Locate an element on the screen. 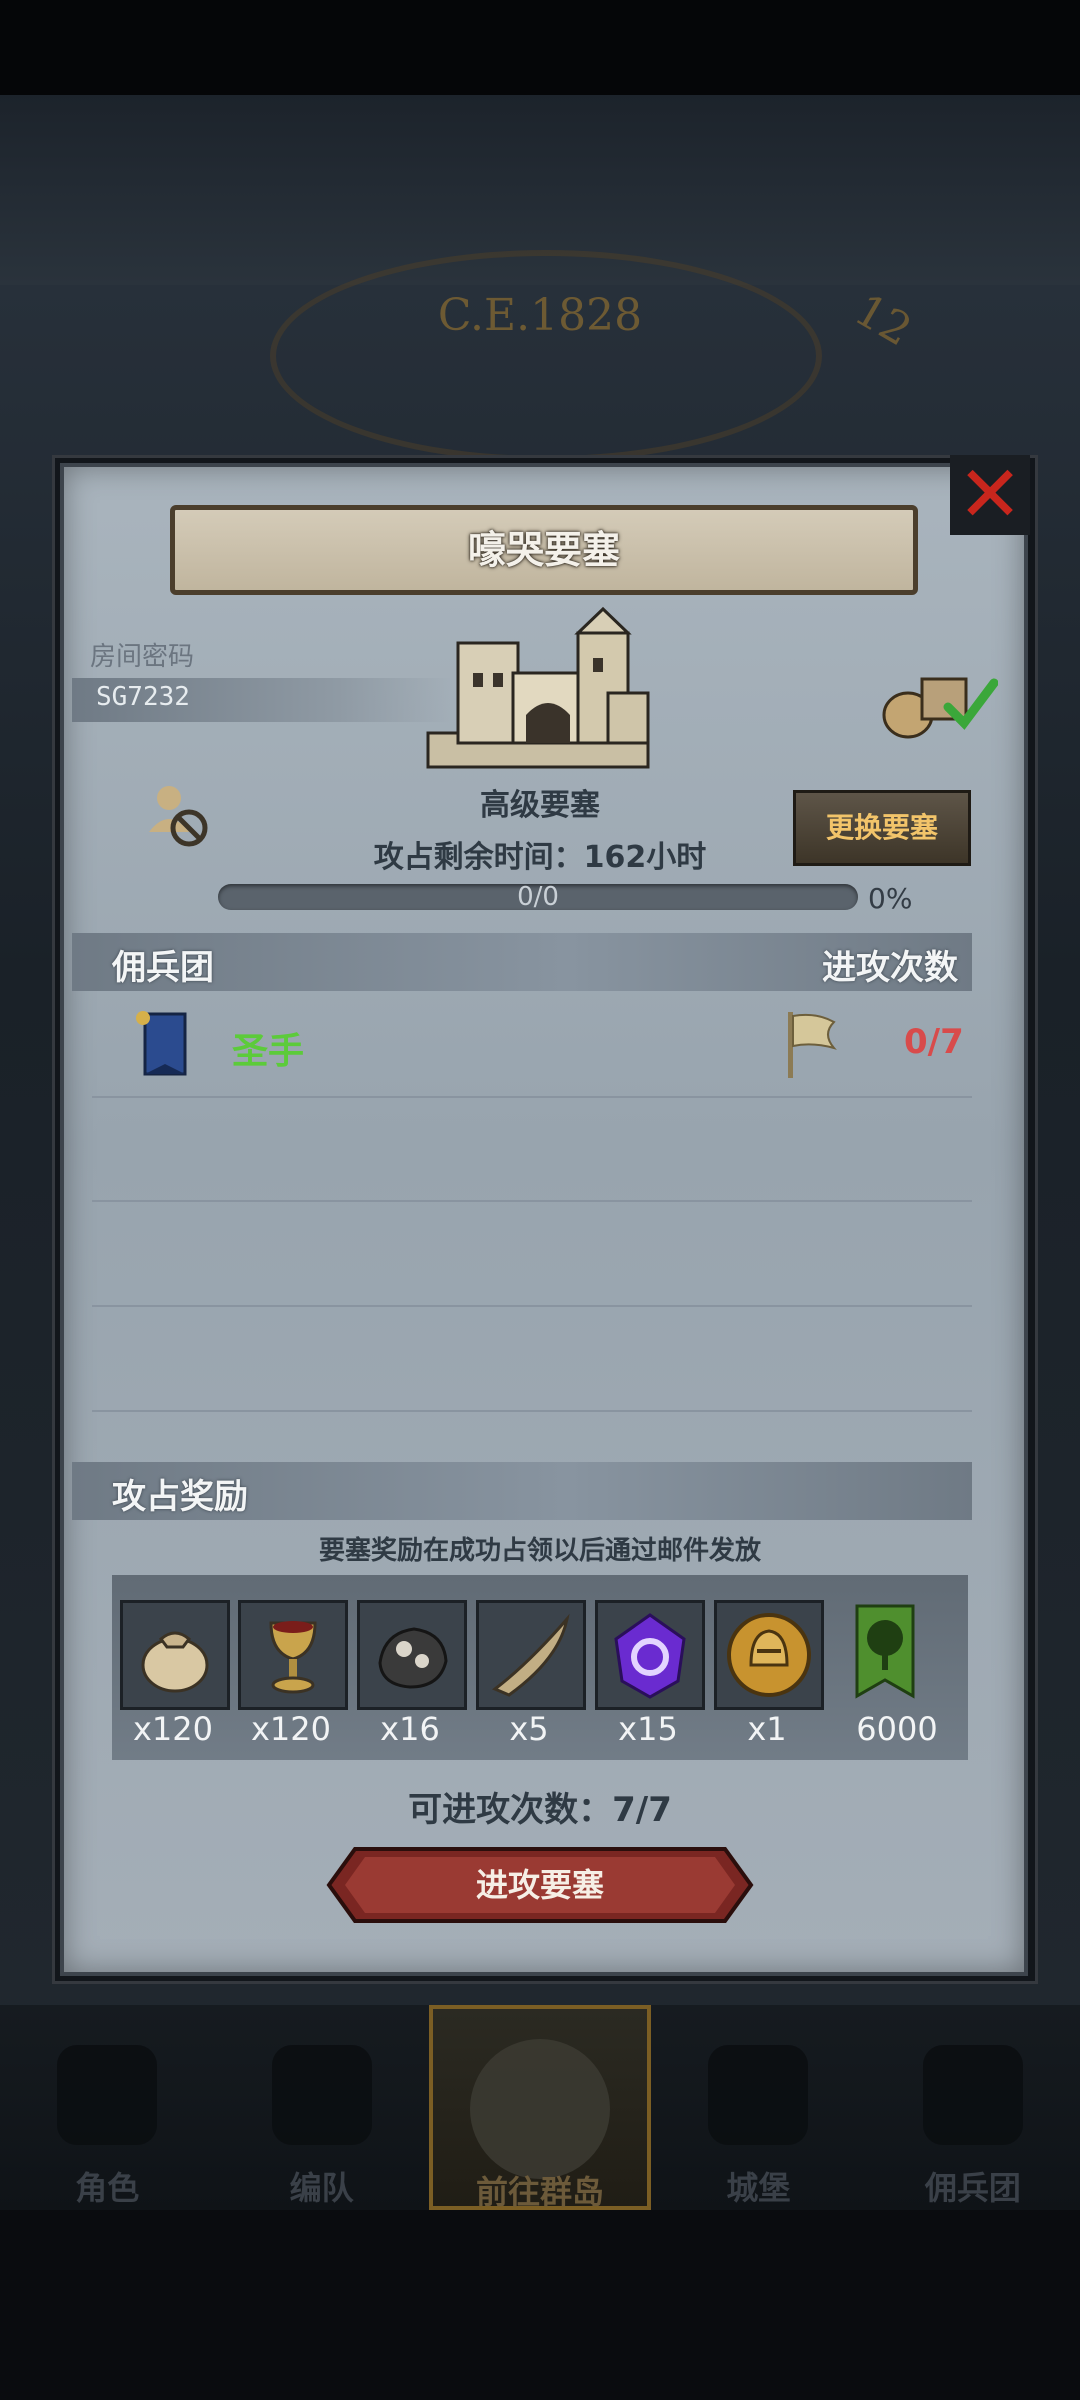  flag-icon is located at coordinates (812, 1045).